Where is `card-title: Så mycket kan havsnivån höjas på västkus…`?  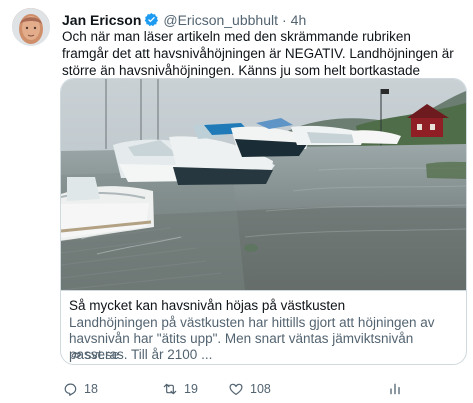 card-title: Så mycket kan havsnivån höjas på västkus… is located at coordinates (265, 305).